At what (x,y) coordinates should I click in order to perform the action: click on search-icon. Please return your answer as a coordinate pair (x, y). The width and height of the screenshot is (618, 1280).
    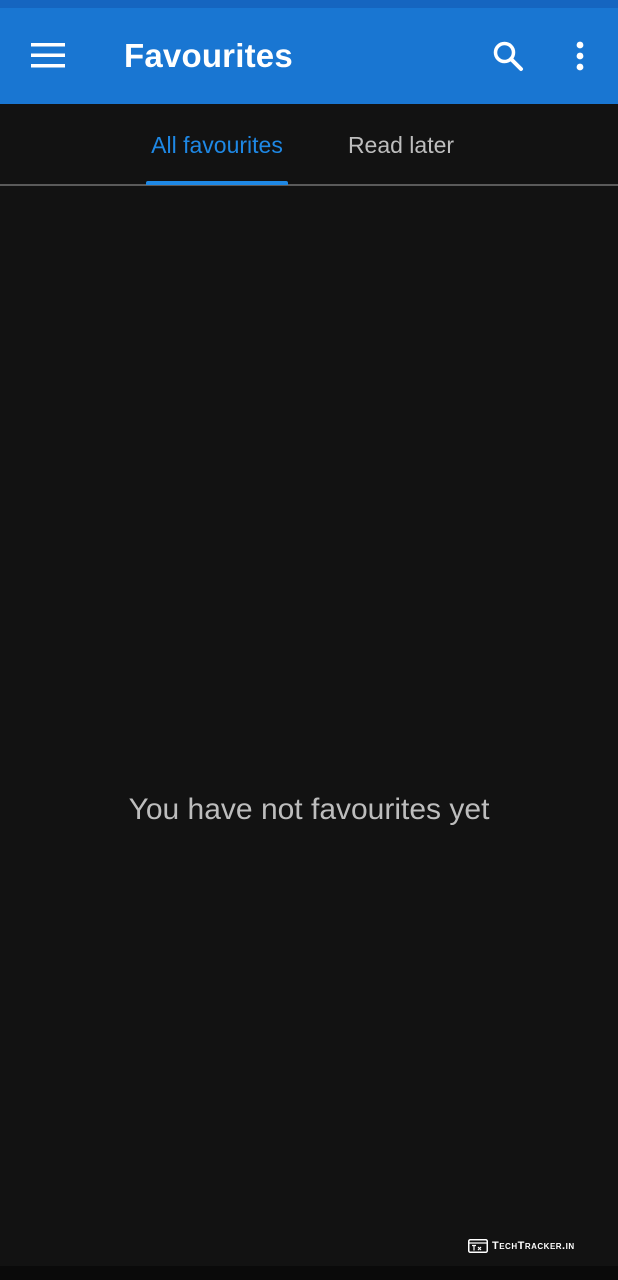
    Looking at the image, I should click on (508, 56).